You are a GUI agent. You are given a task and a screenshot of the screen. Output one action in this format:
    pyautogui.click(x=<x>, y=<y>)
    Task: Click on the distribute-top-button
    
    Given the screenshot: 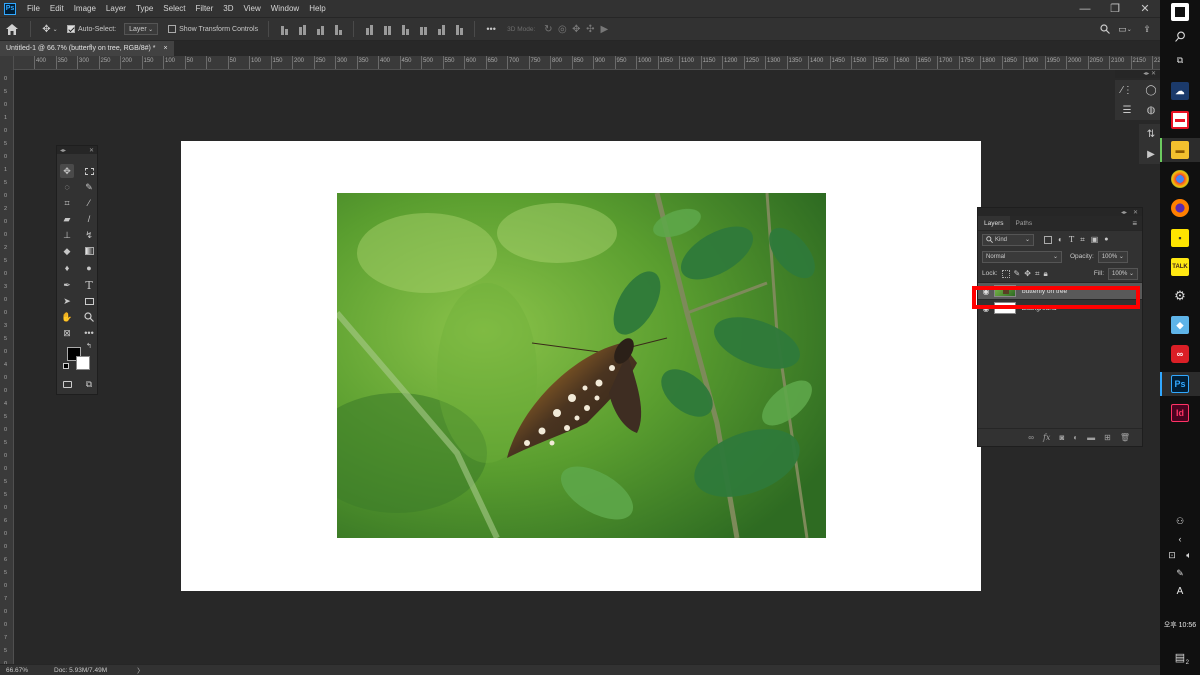 What is the action you would take?
    pyautogui.click(x=369, y=29)
    